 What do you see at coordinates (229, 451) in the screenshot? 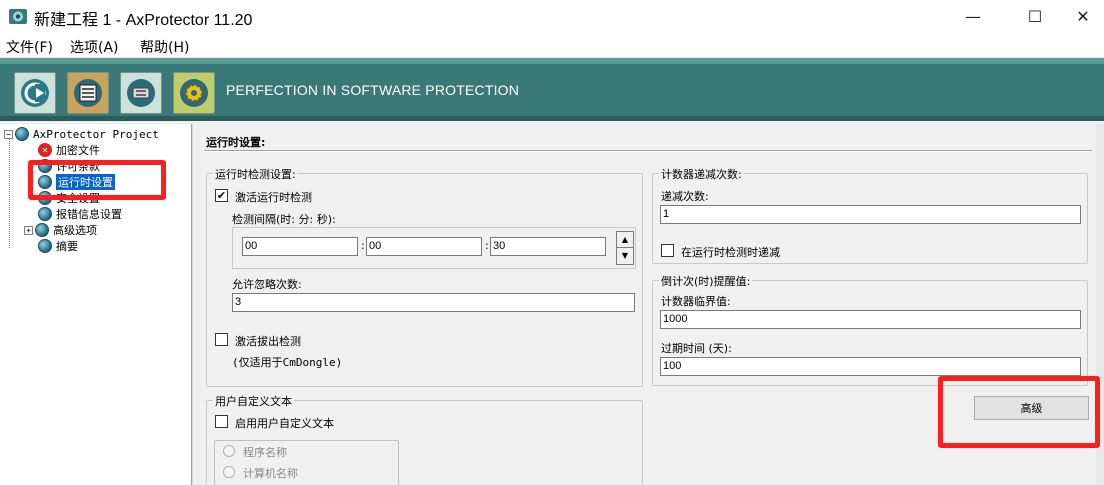
I see `program-name-radio` at bounding box center [229, 451].